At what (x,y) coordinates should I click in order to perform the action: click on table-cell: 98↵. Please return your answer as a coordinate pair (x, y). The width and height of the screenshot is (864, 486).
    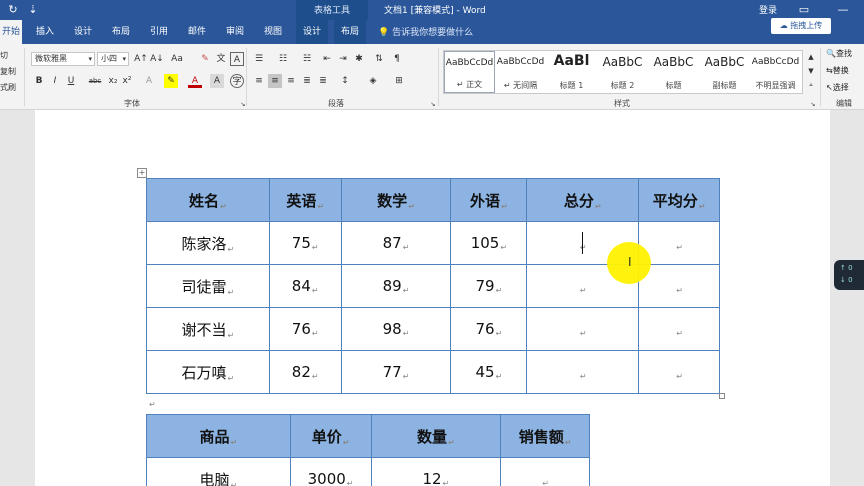
    Looking at the image, I should click on (396, 329).